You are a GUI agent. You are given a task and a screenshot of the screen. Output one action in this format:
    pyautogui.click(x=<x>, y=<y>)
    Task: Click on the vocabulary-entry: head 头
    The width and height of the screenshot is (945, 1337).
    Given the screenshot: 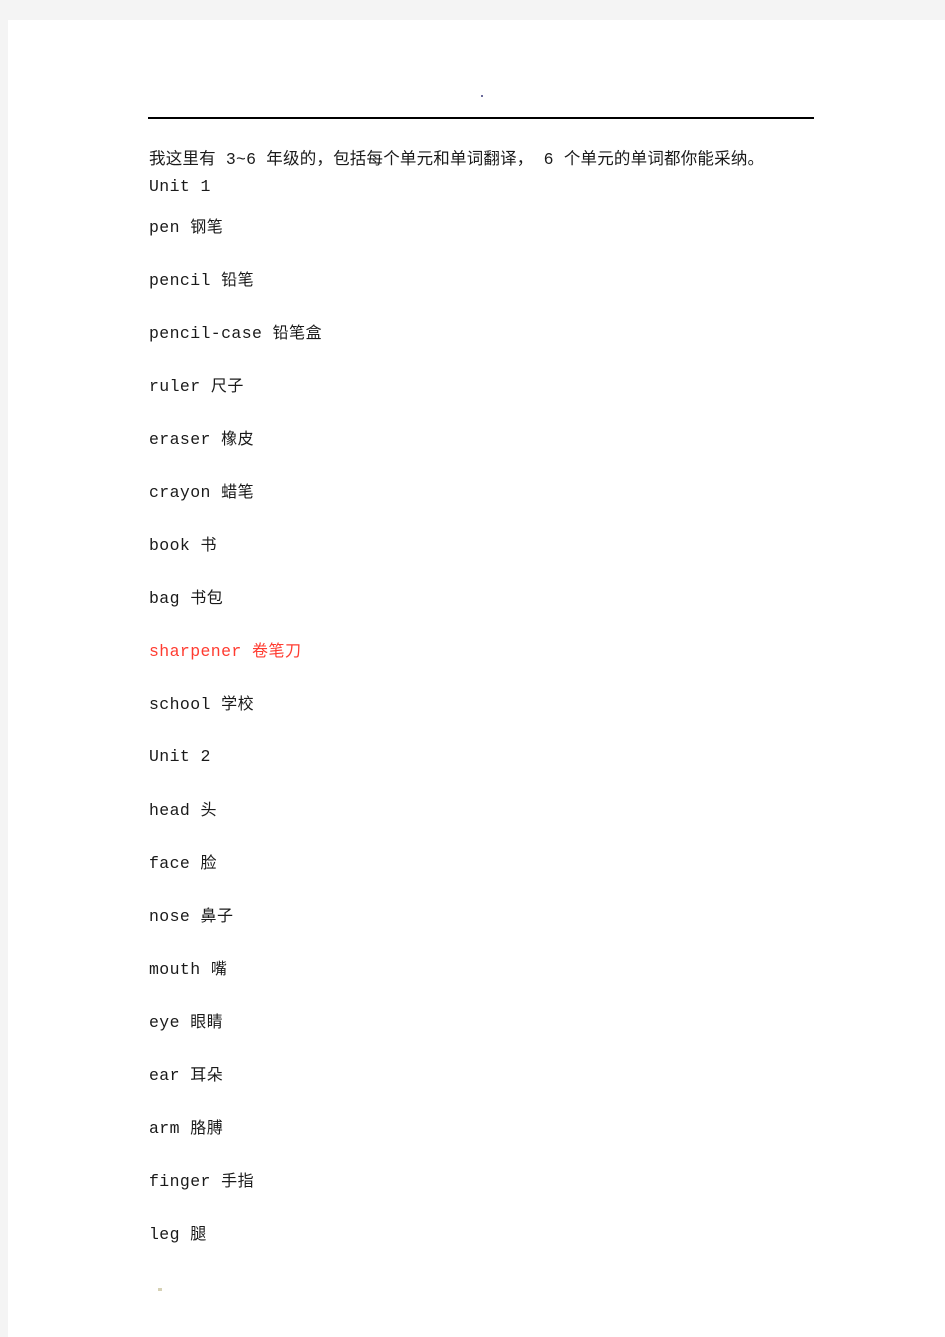 What is the action you would take?
    pyautogui.click(x=489, y=809)
    